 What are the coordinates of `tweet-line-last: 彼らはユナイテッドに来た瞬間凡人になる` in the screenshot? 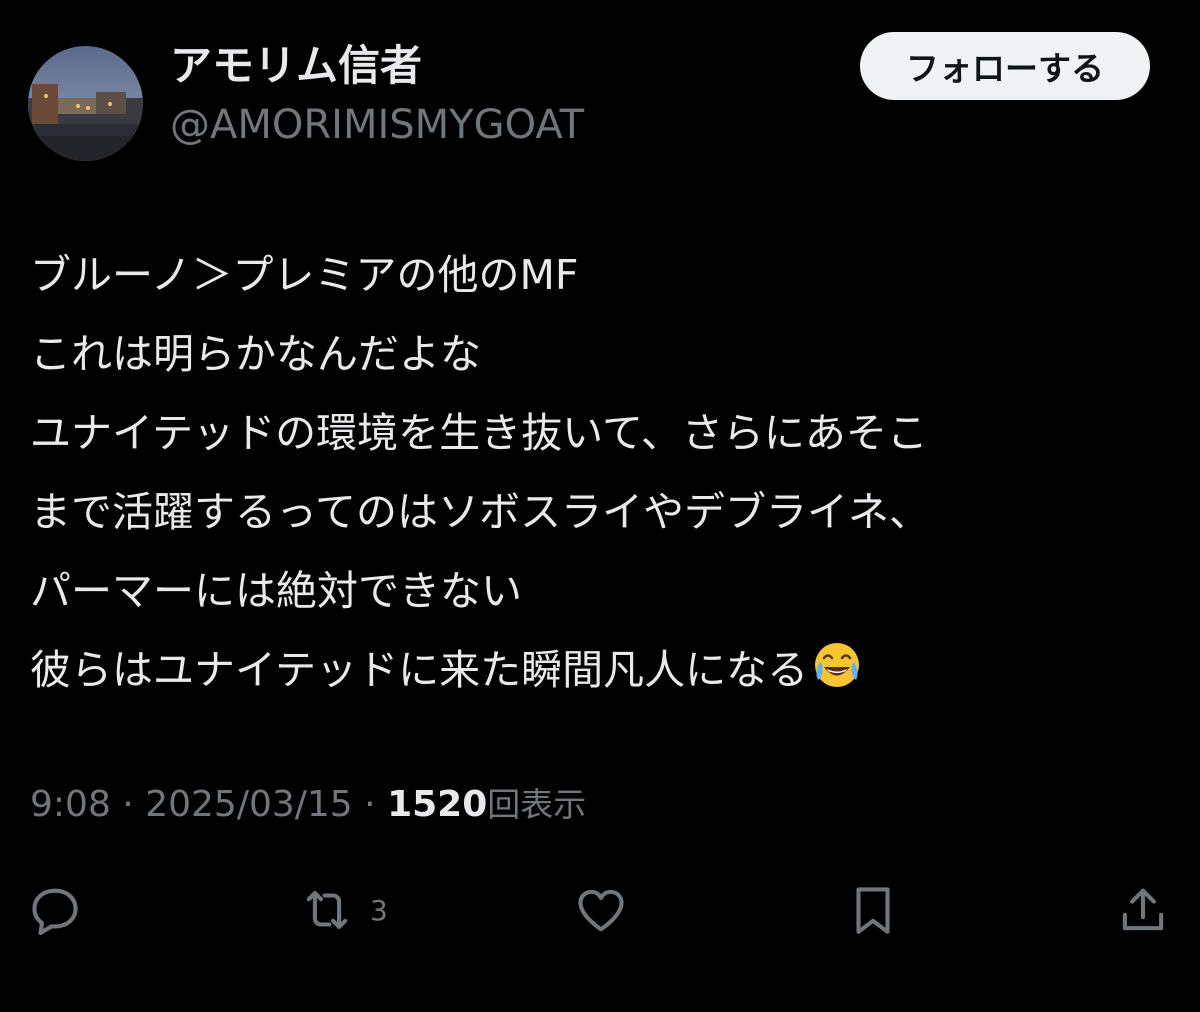 It's located at (605, 670).